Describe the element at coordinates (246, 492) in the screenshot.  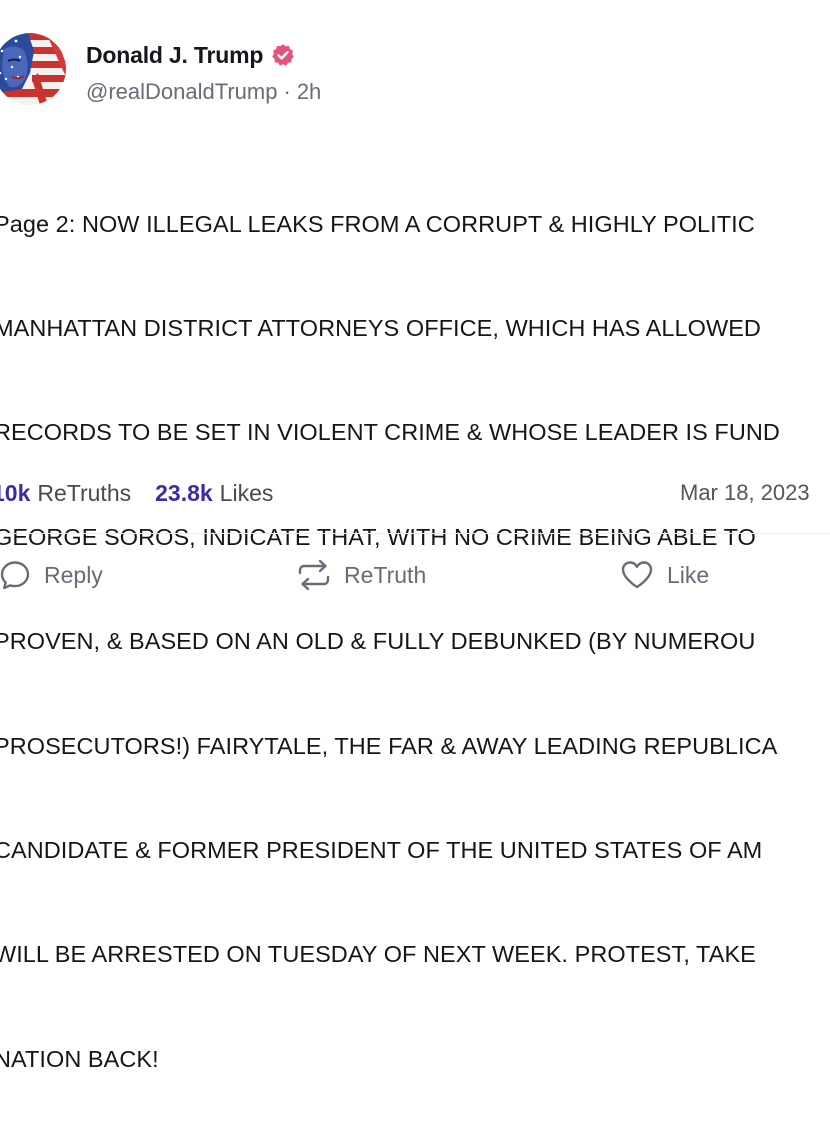
I see `likes-label: Likes` at that location.